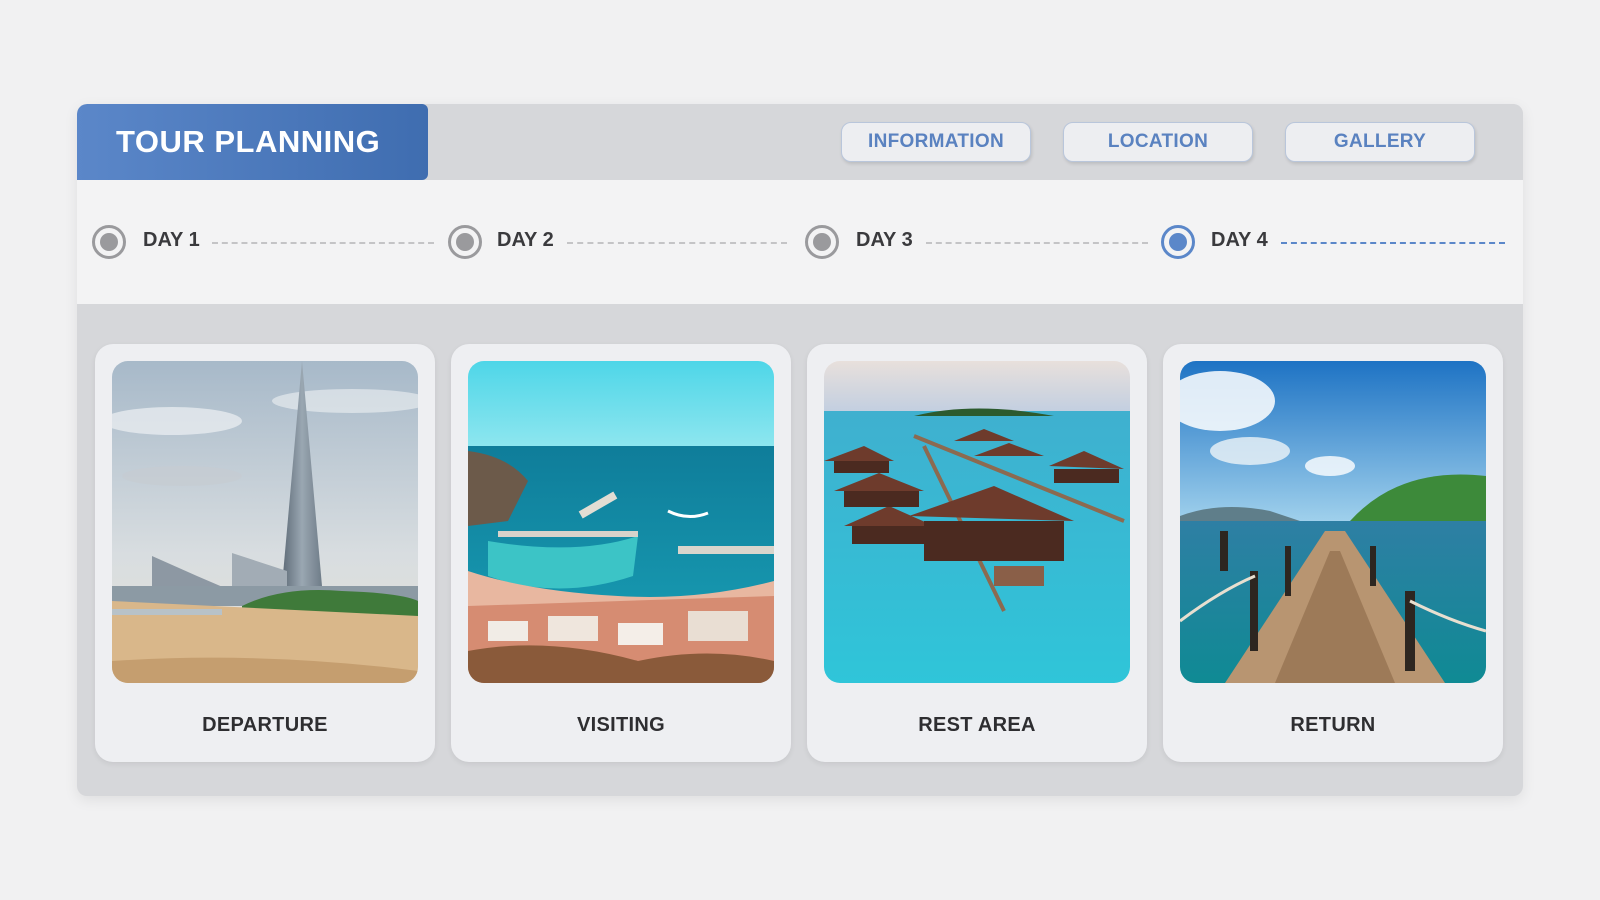 The height and width of the screenshot is (900, 1600). I want to click on page-title: TOUR PLANNING, so click(248, 141).